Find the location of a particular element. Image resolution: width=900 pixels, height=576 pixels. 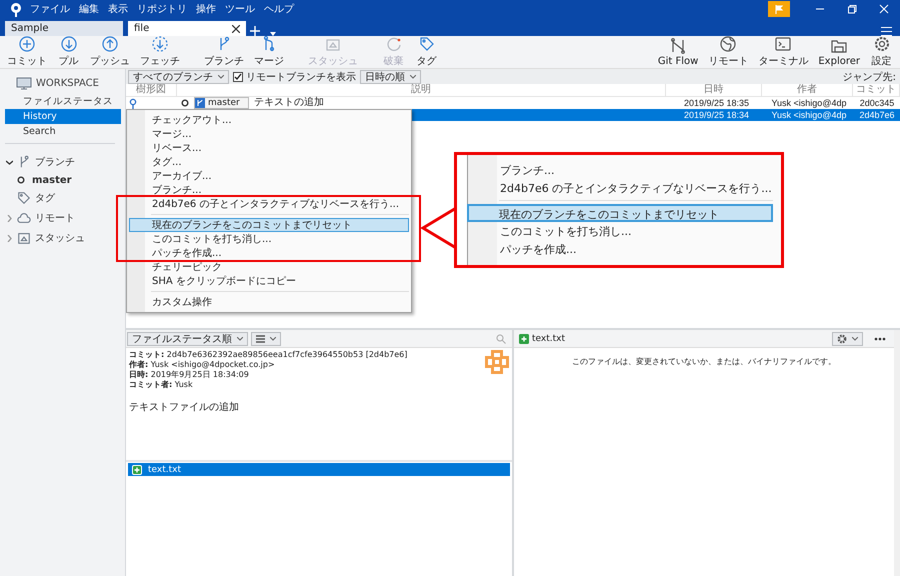

menu-item: 現在のブランチをこのコミットまでリセット is located at coordinates (269, 225).